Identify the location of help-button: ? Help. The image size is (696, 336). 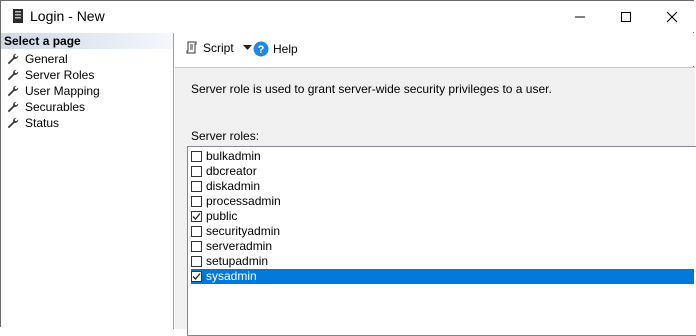
(275, 49).